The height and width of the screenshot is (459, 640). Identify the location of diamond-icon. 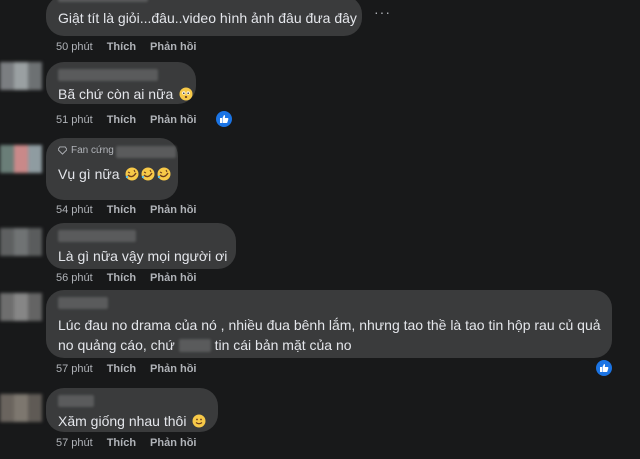
(62, 150).